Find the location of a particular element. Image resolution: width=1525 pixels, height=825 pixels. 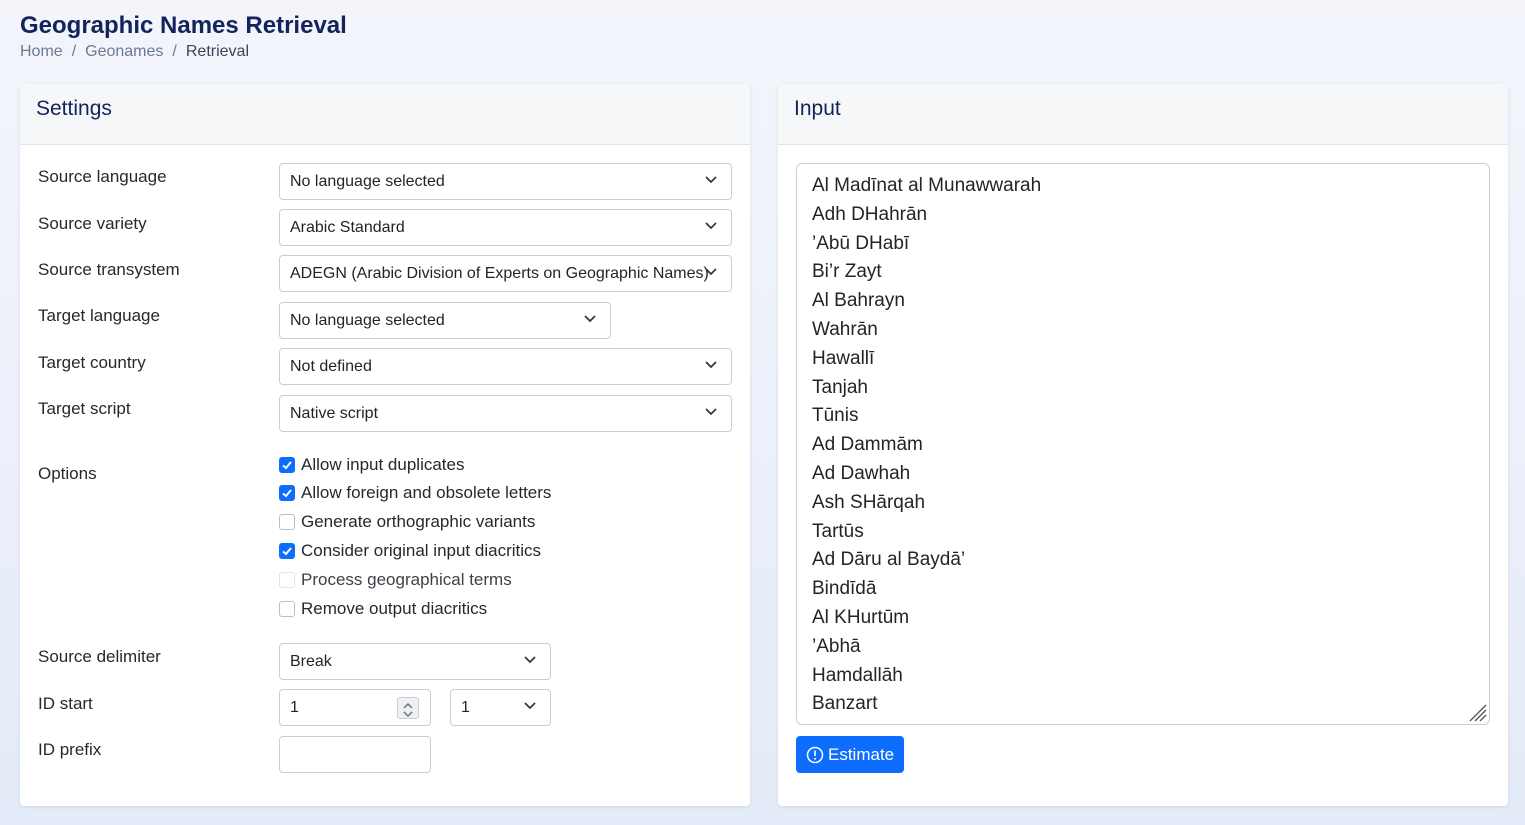

input-line: Wahrān is located at coordinates (845, 329).